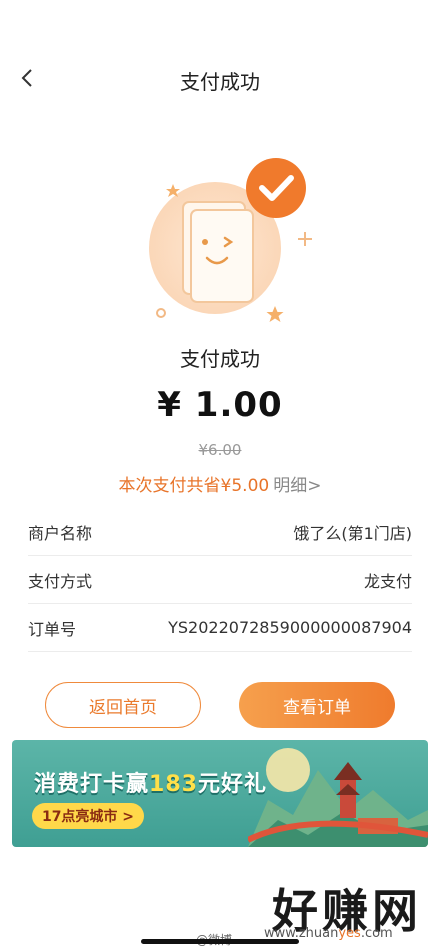 This screenshot has width=440, height=952. I want to click on original-amount: ¥6.00, so click(220, 450).